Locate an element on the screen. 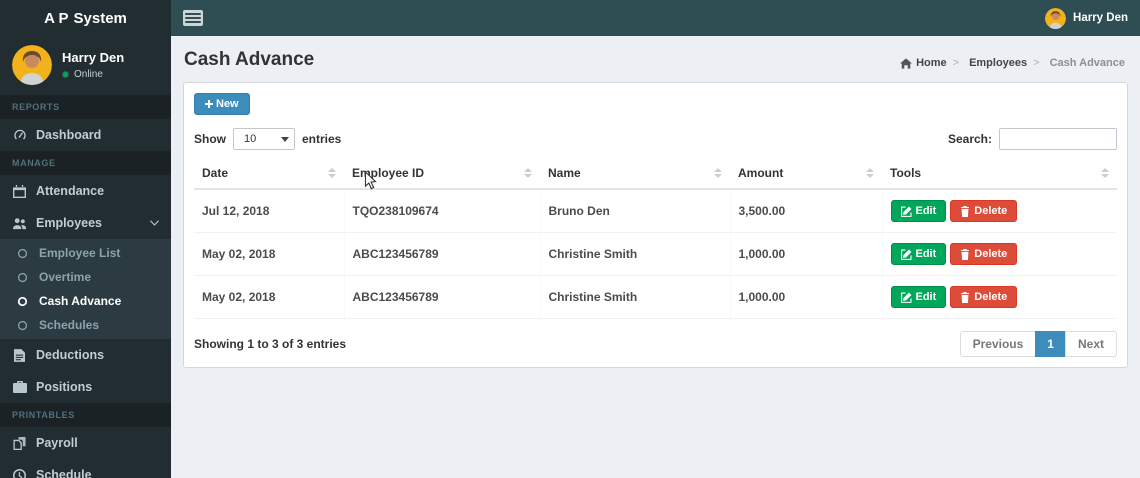  sidebar-item-label: Positions is located at coordinates (64, 387).